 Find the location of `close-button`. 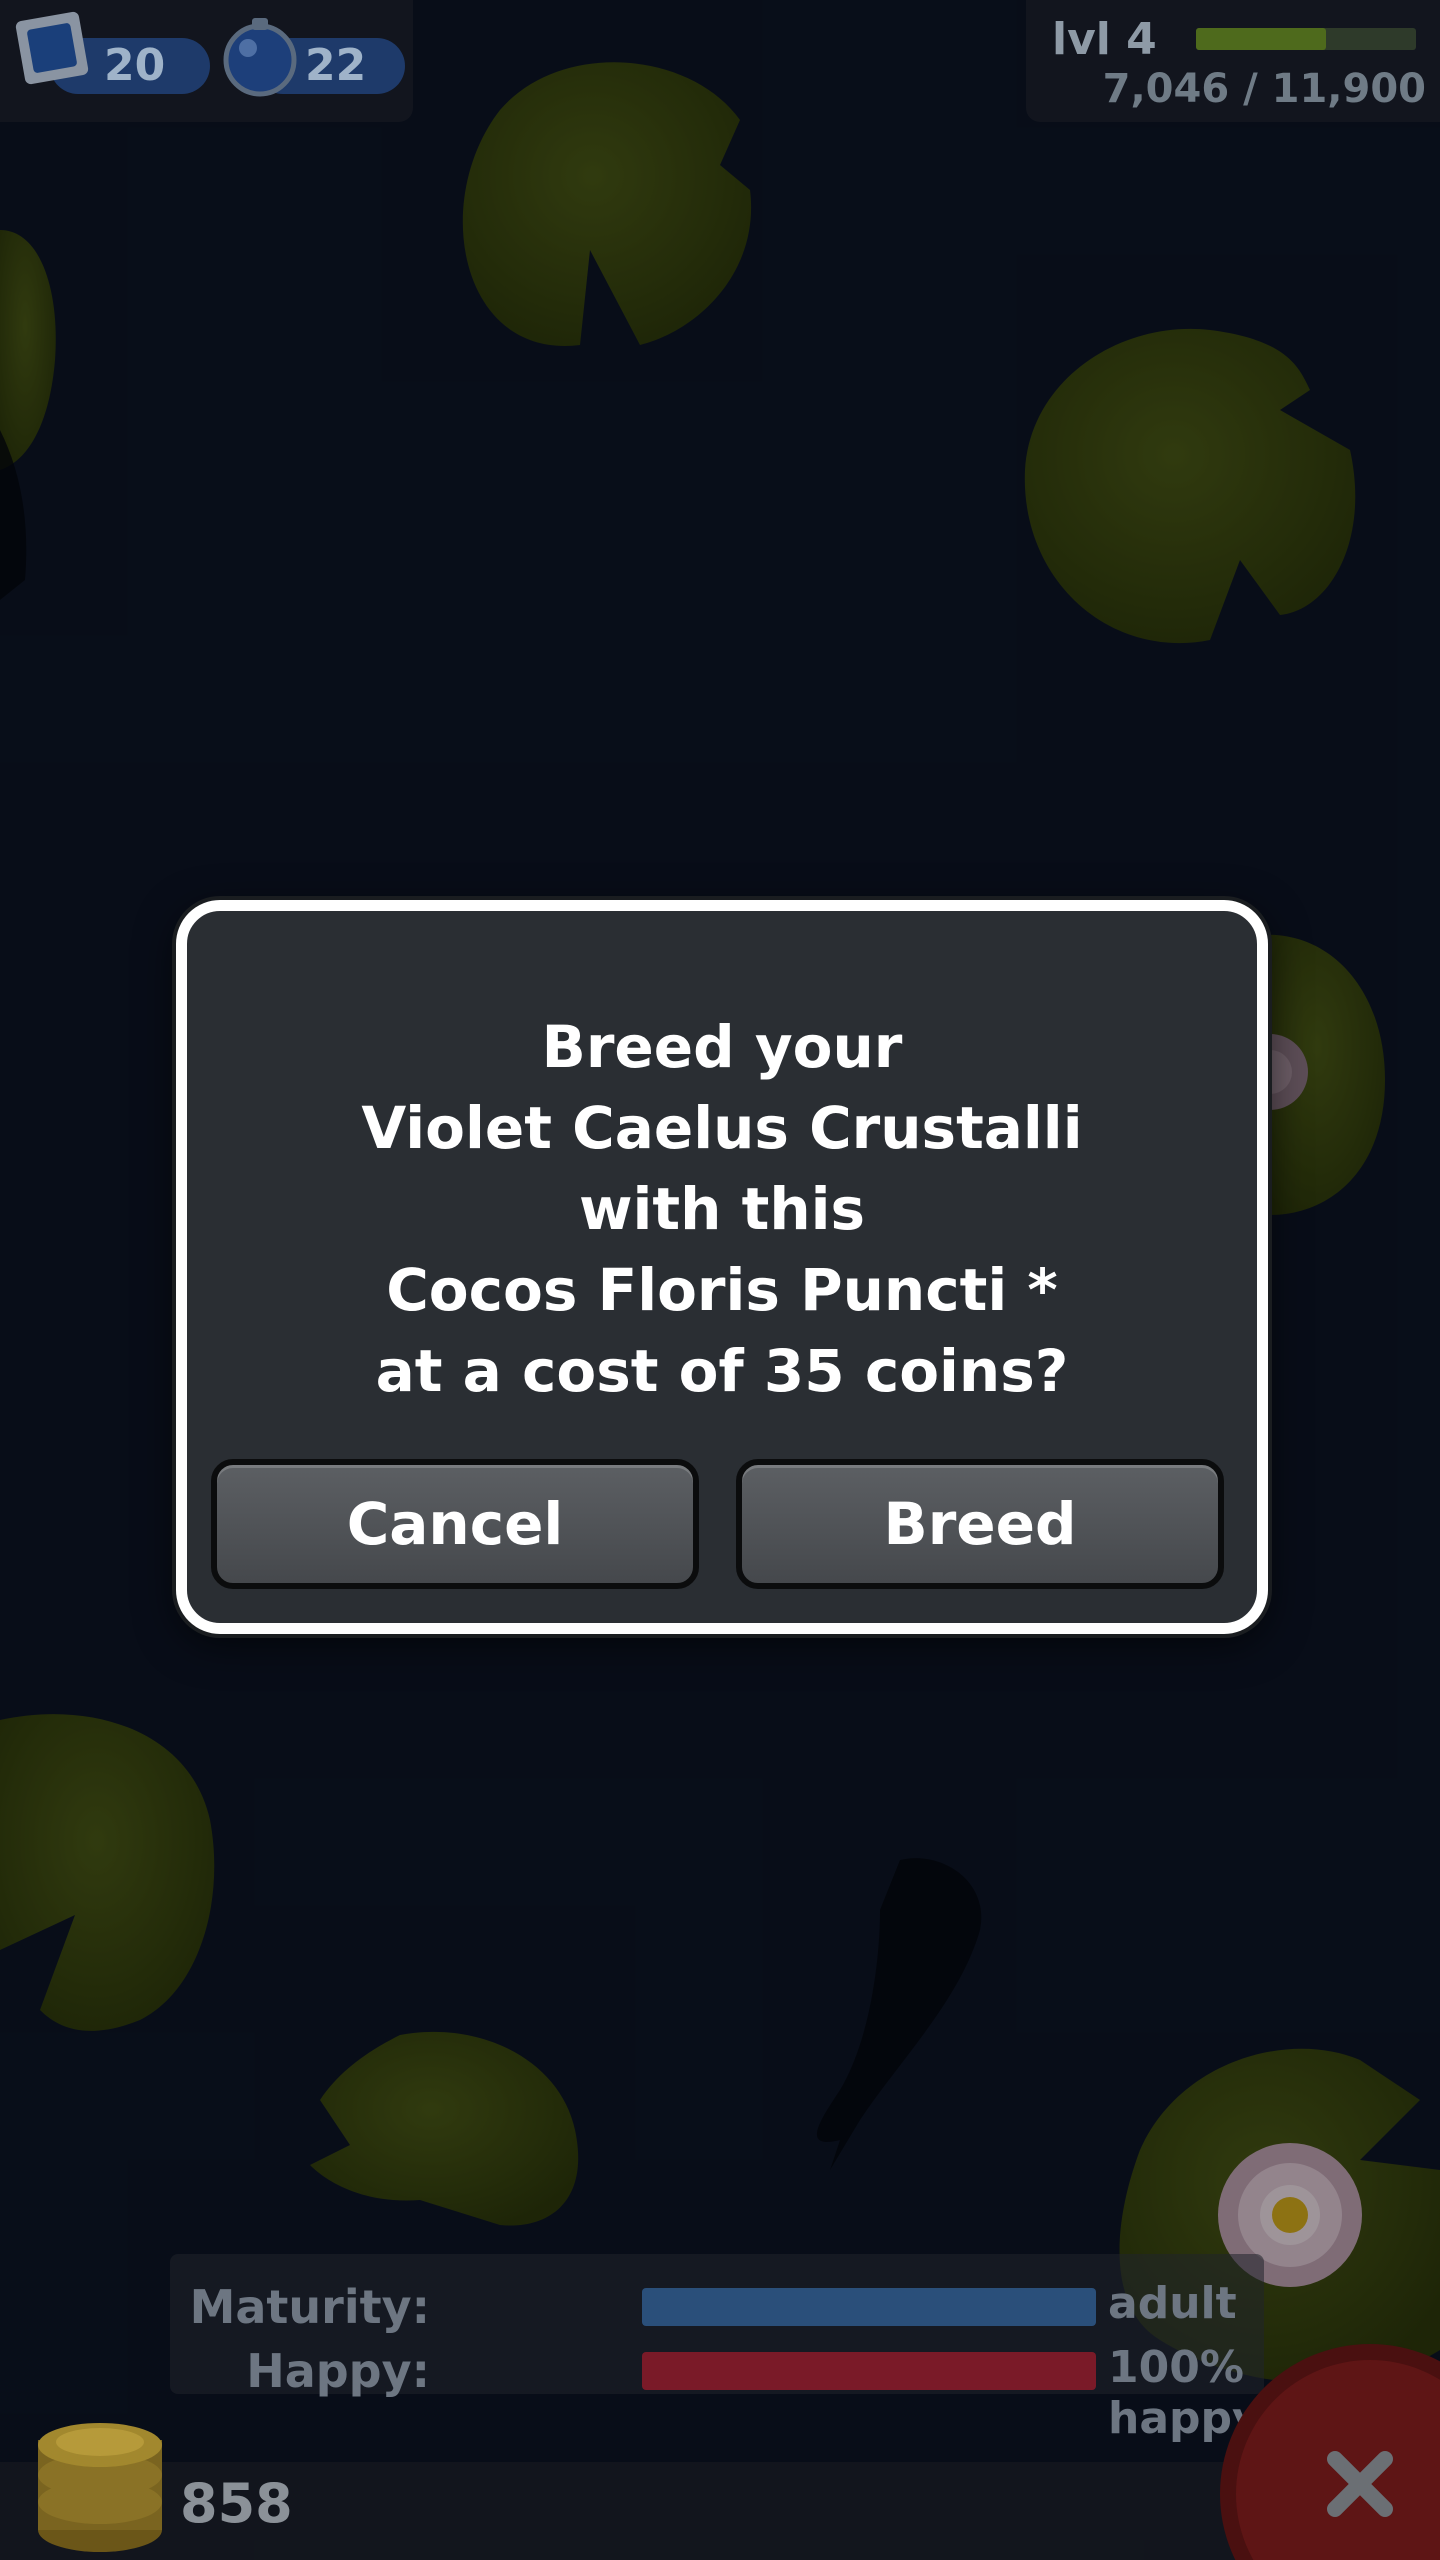

close-button is located at coordinates (1330, 2452).